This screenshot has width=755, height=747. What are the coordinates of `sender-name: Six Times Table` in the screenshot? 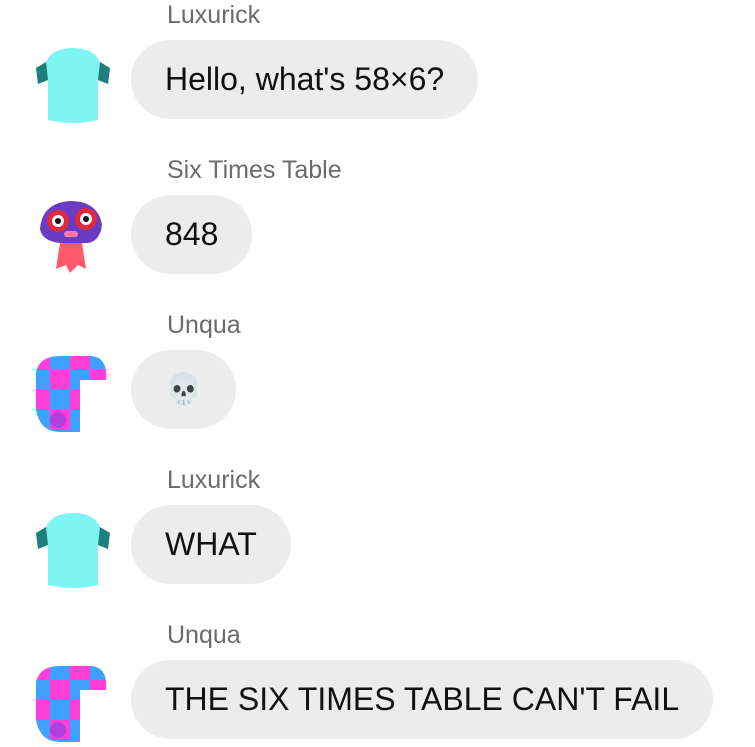 It's located at (254, 170).